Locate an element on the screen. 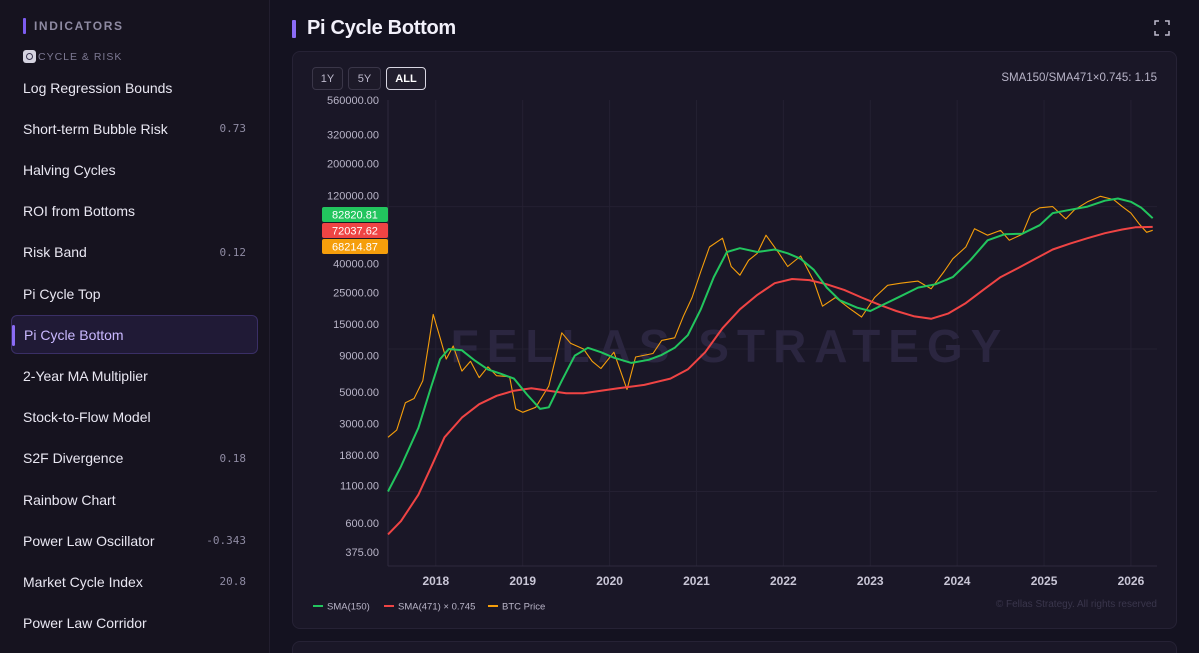  x-tick-label: 2020 is located at coordinates (609, 581).